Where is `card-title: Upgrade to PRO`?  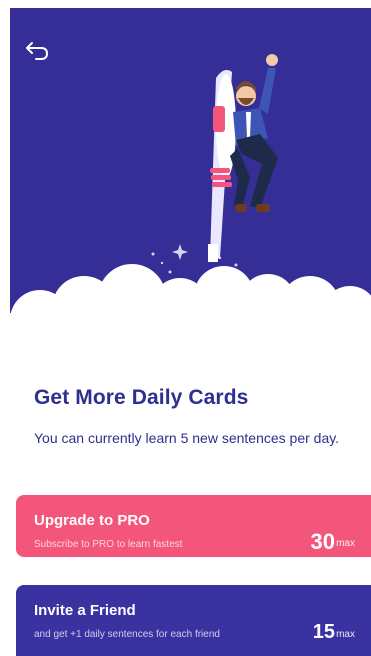
card-title: Upgrade to PRO is located at coordinates (92, 520).